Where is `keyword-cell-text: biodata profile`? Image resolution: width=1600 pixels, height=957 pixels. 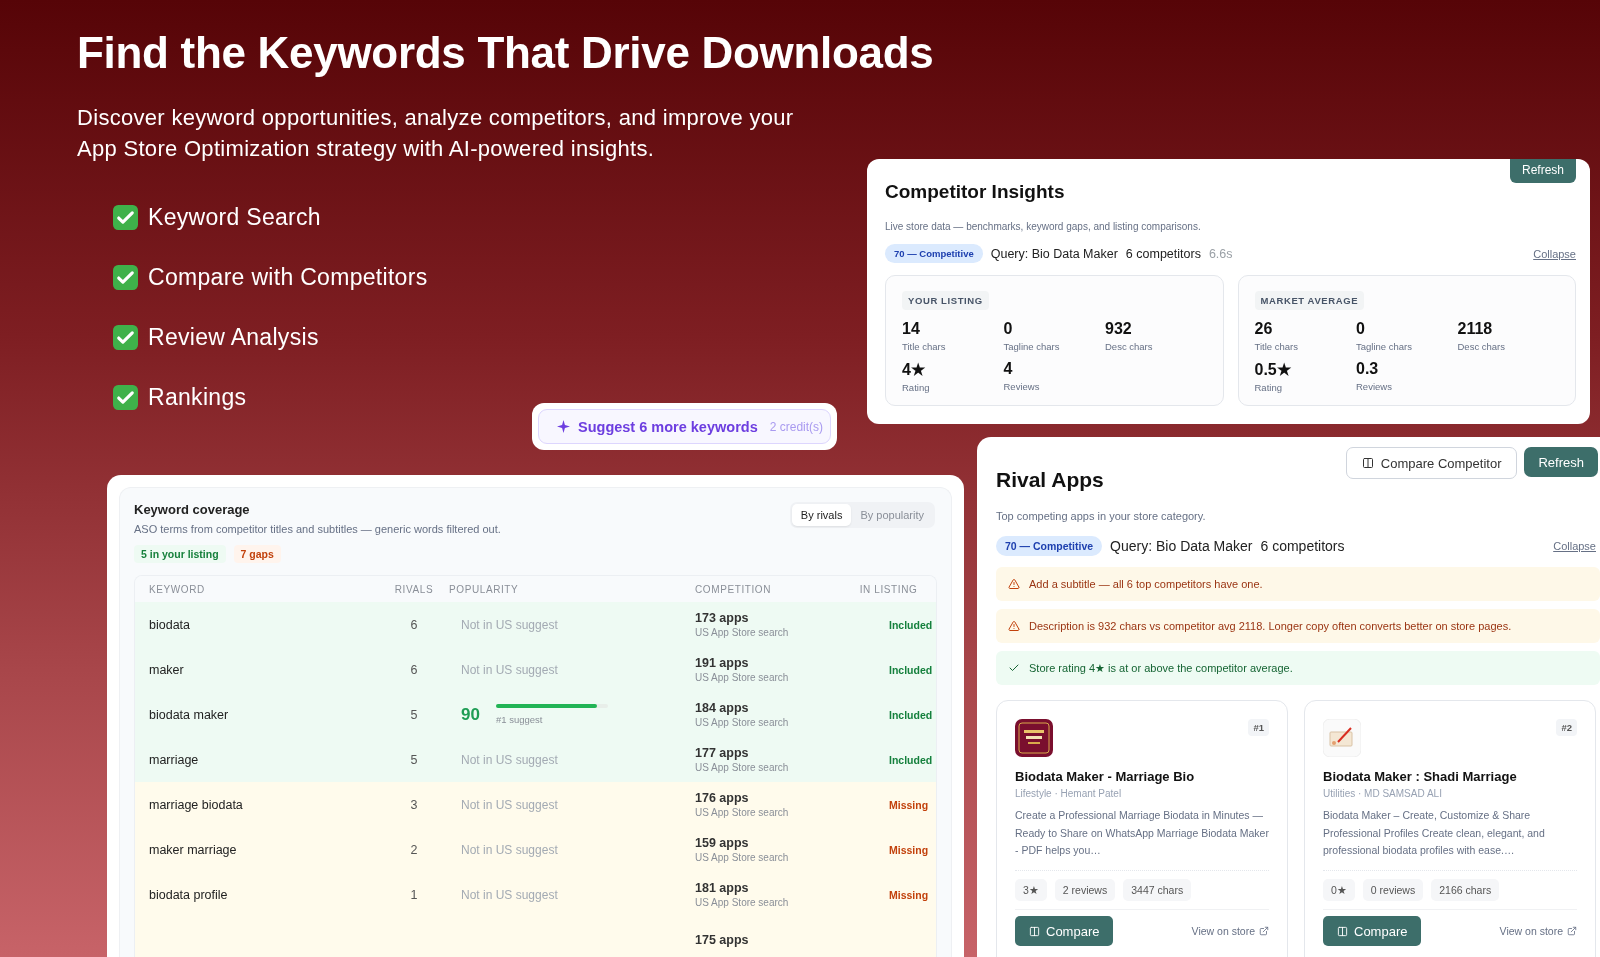 keyword-cell-text: biodata profile is located at coordinates (189, 894).